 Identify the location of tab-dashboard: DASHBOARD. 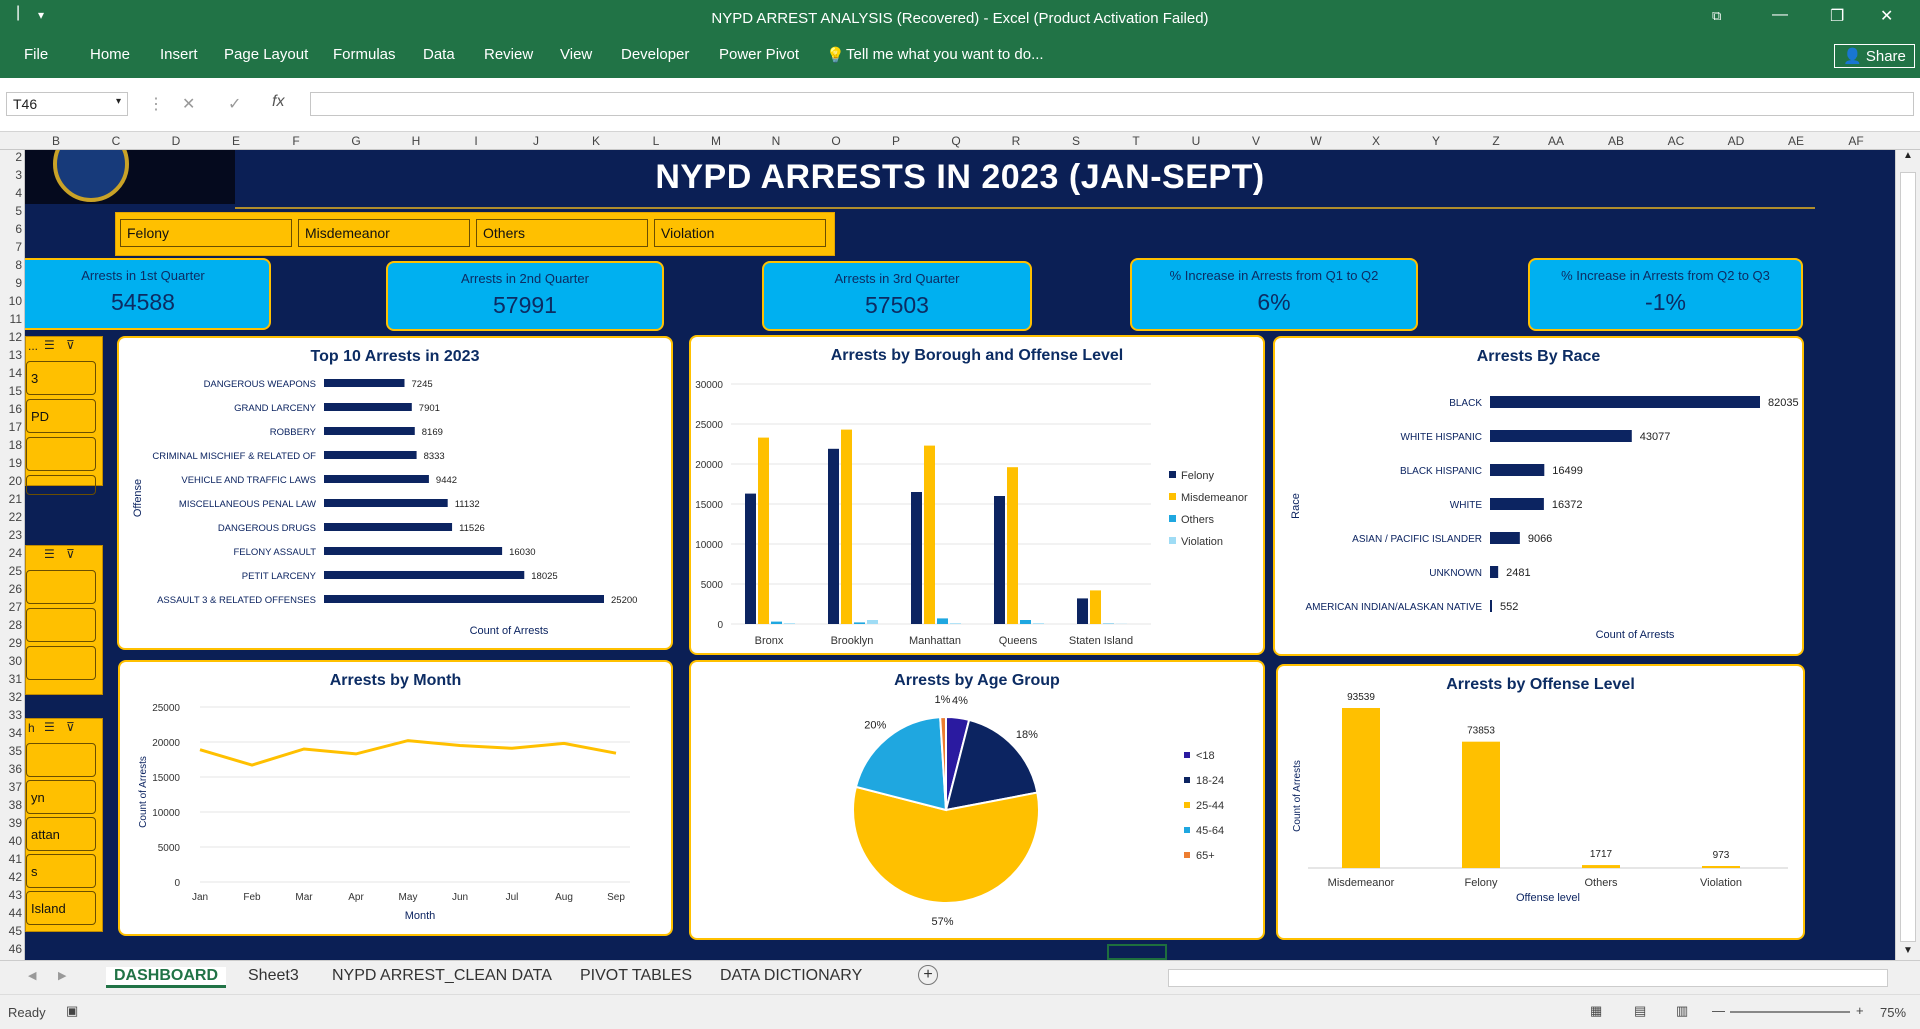
(166, 977).